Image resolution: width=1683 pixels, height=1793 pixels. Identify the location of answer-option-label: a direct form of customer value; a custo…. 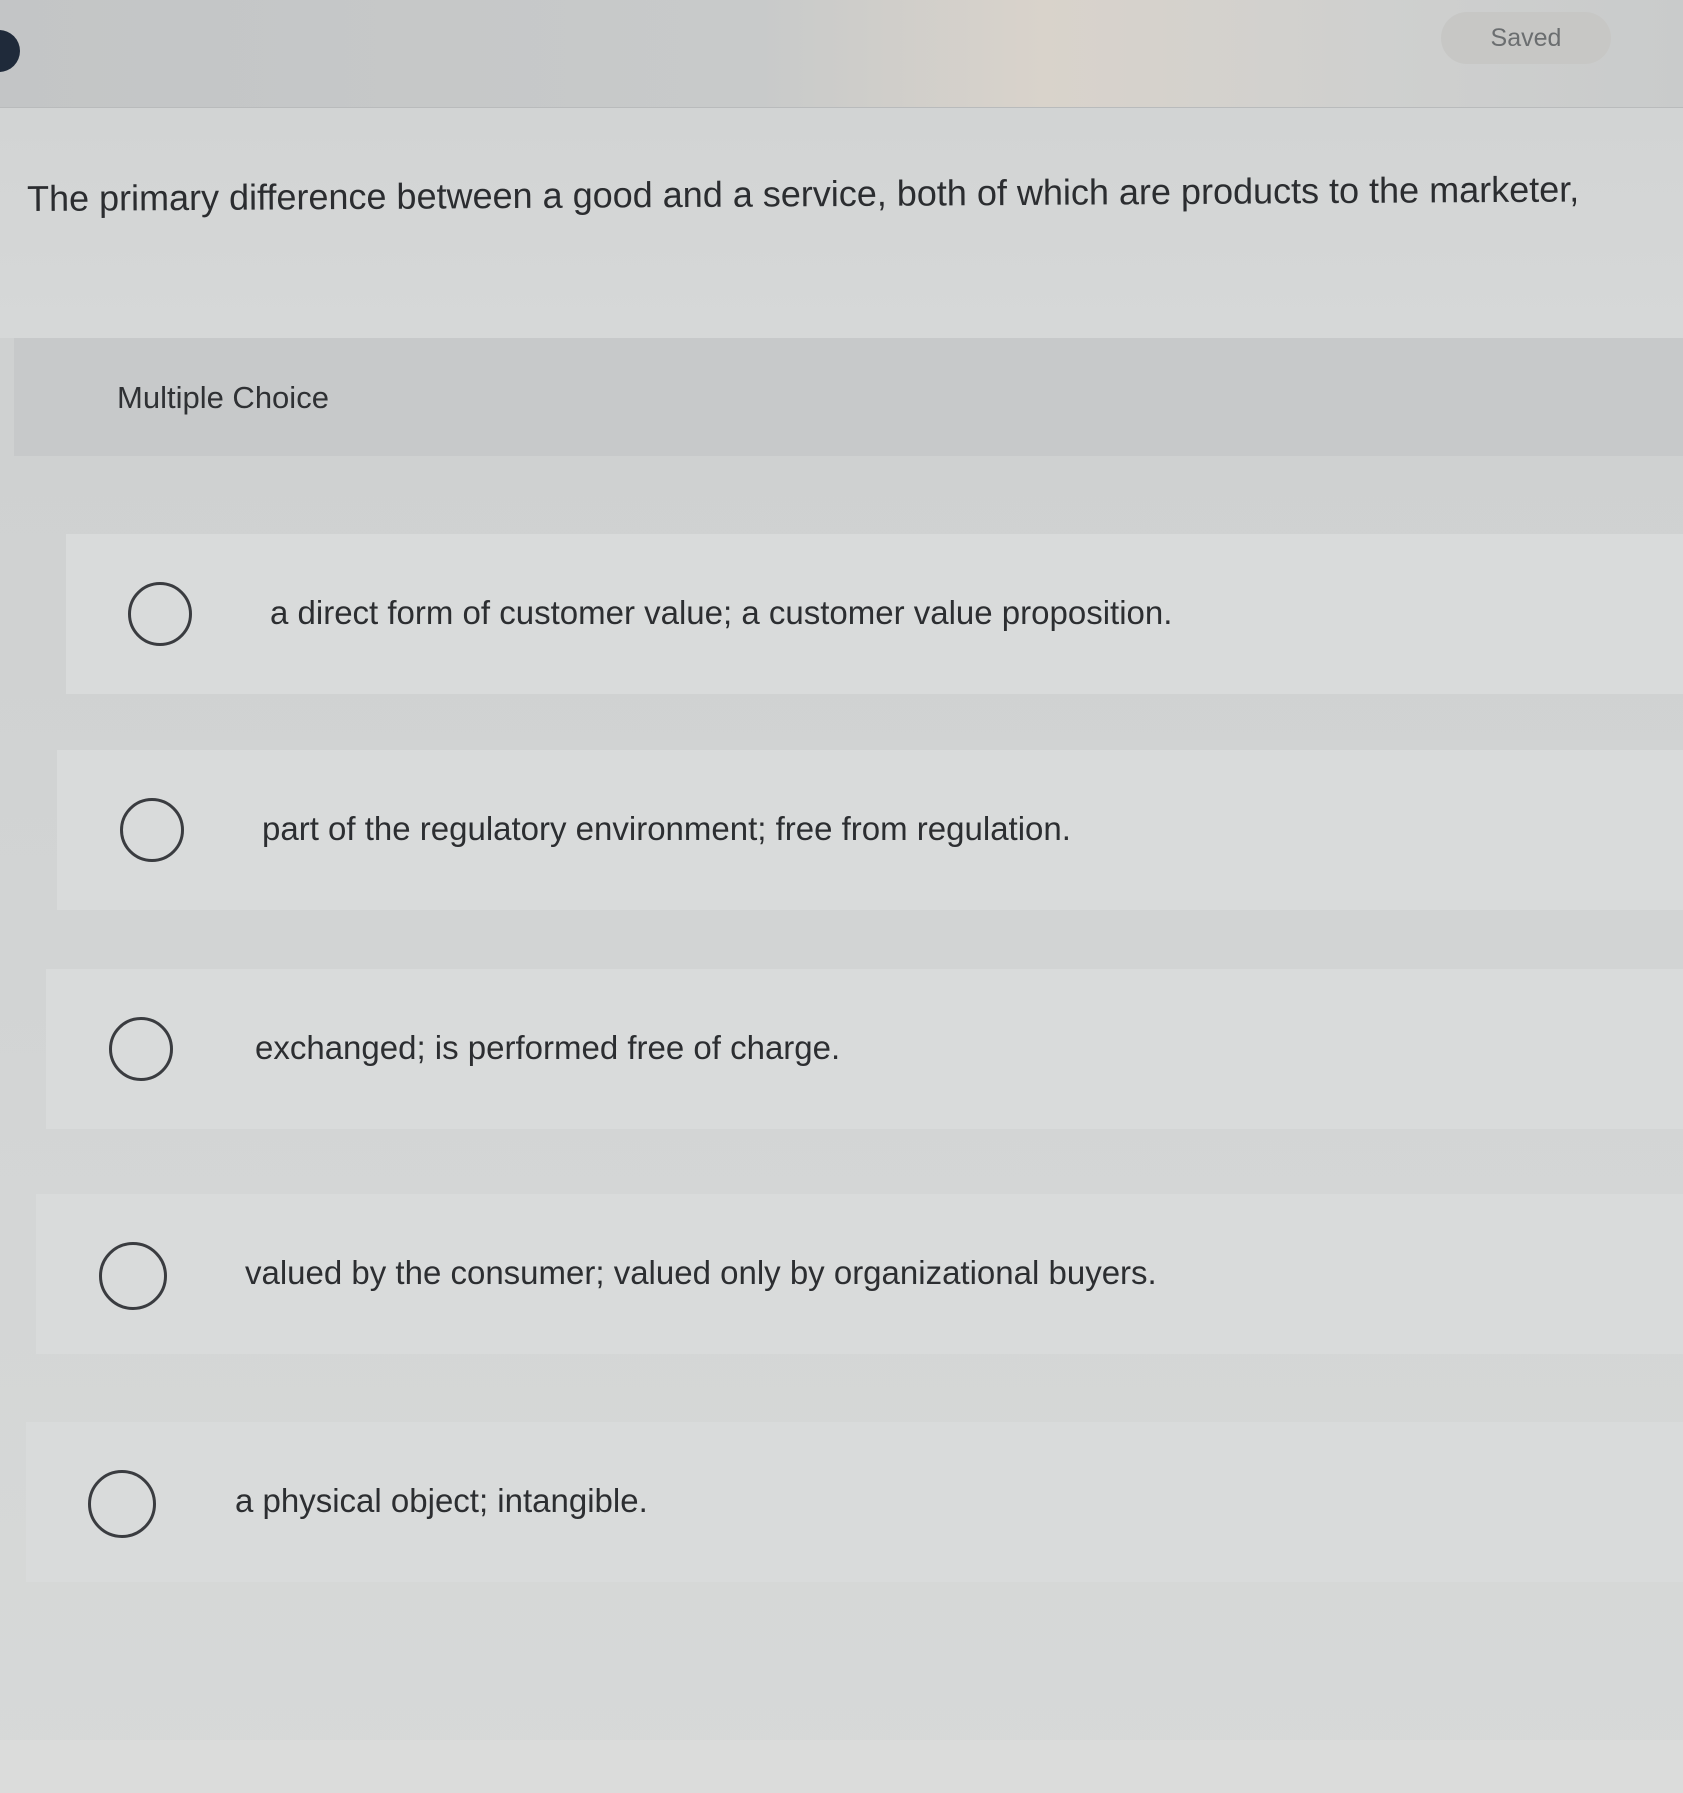
(721, 612).